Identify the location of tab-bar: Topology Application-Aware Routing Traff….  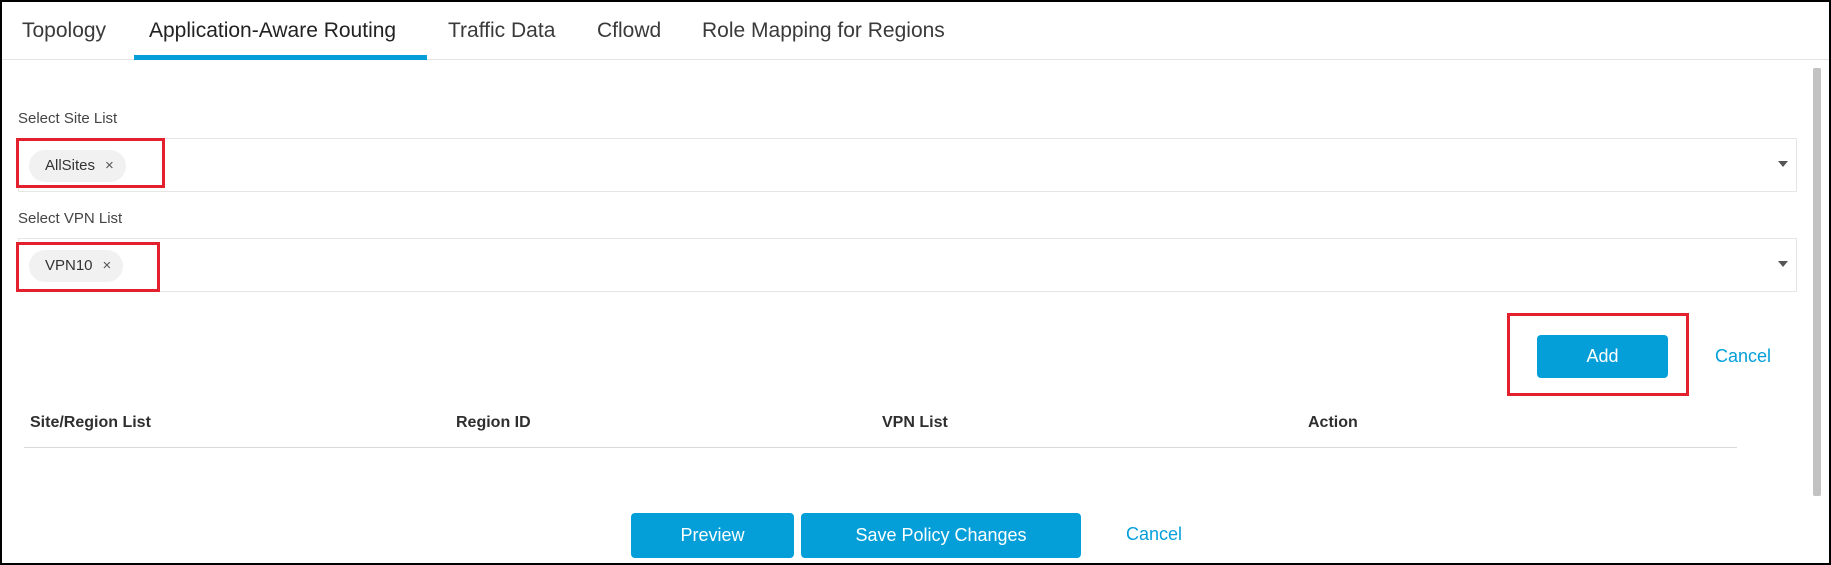
(915, 31).